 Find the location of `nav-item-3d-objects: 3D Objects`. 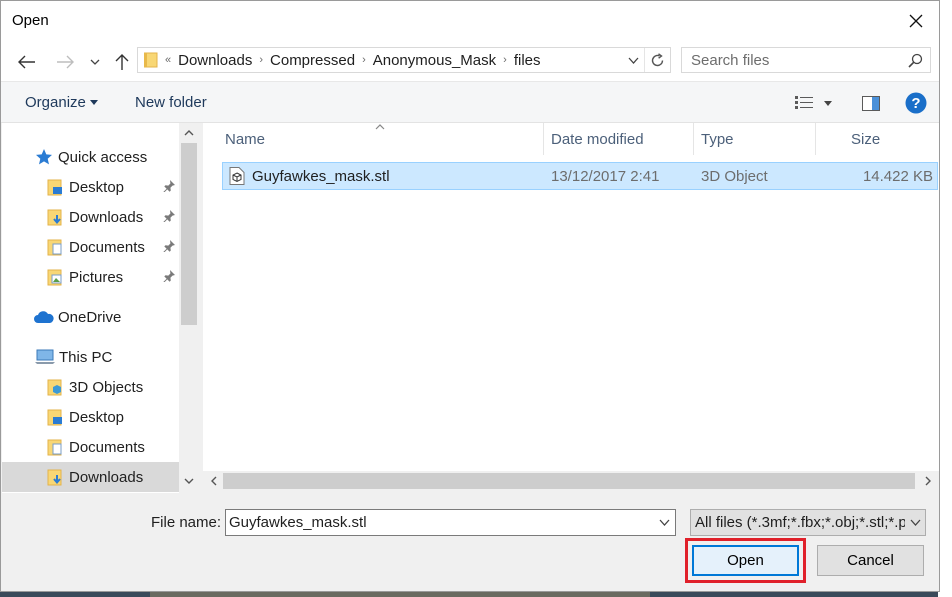

nav-item-3d-objects: 3D Objects is located at coordinates (90, 387).